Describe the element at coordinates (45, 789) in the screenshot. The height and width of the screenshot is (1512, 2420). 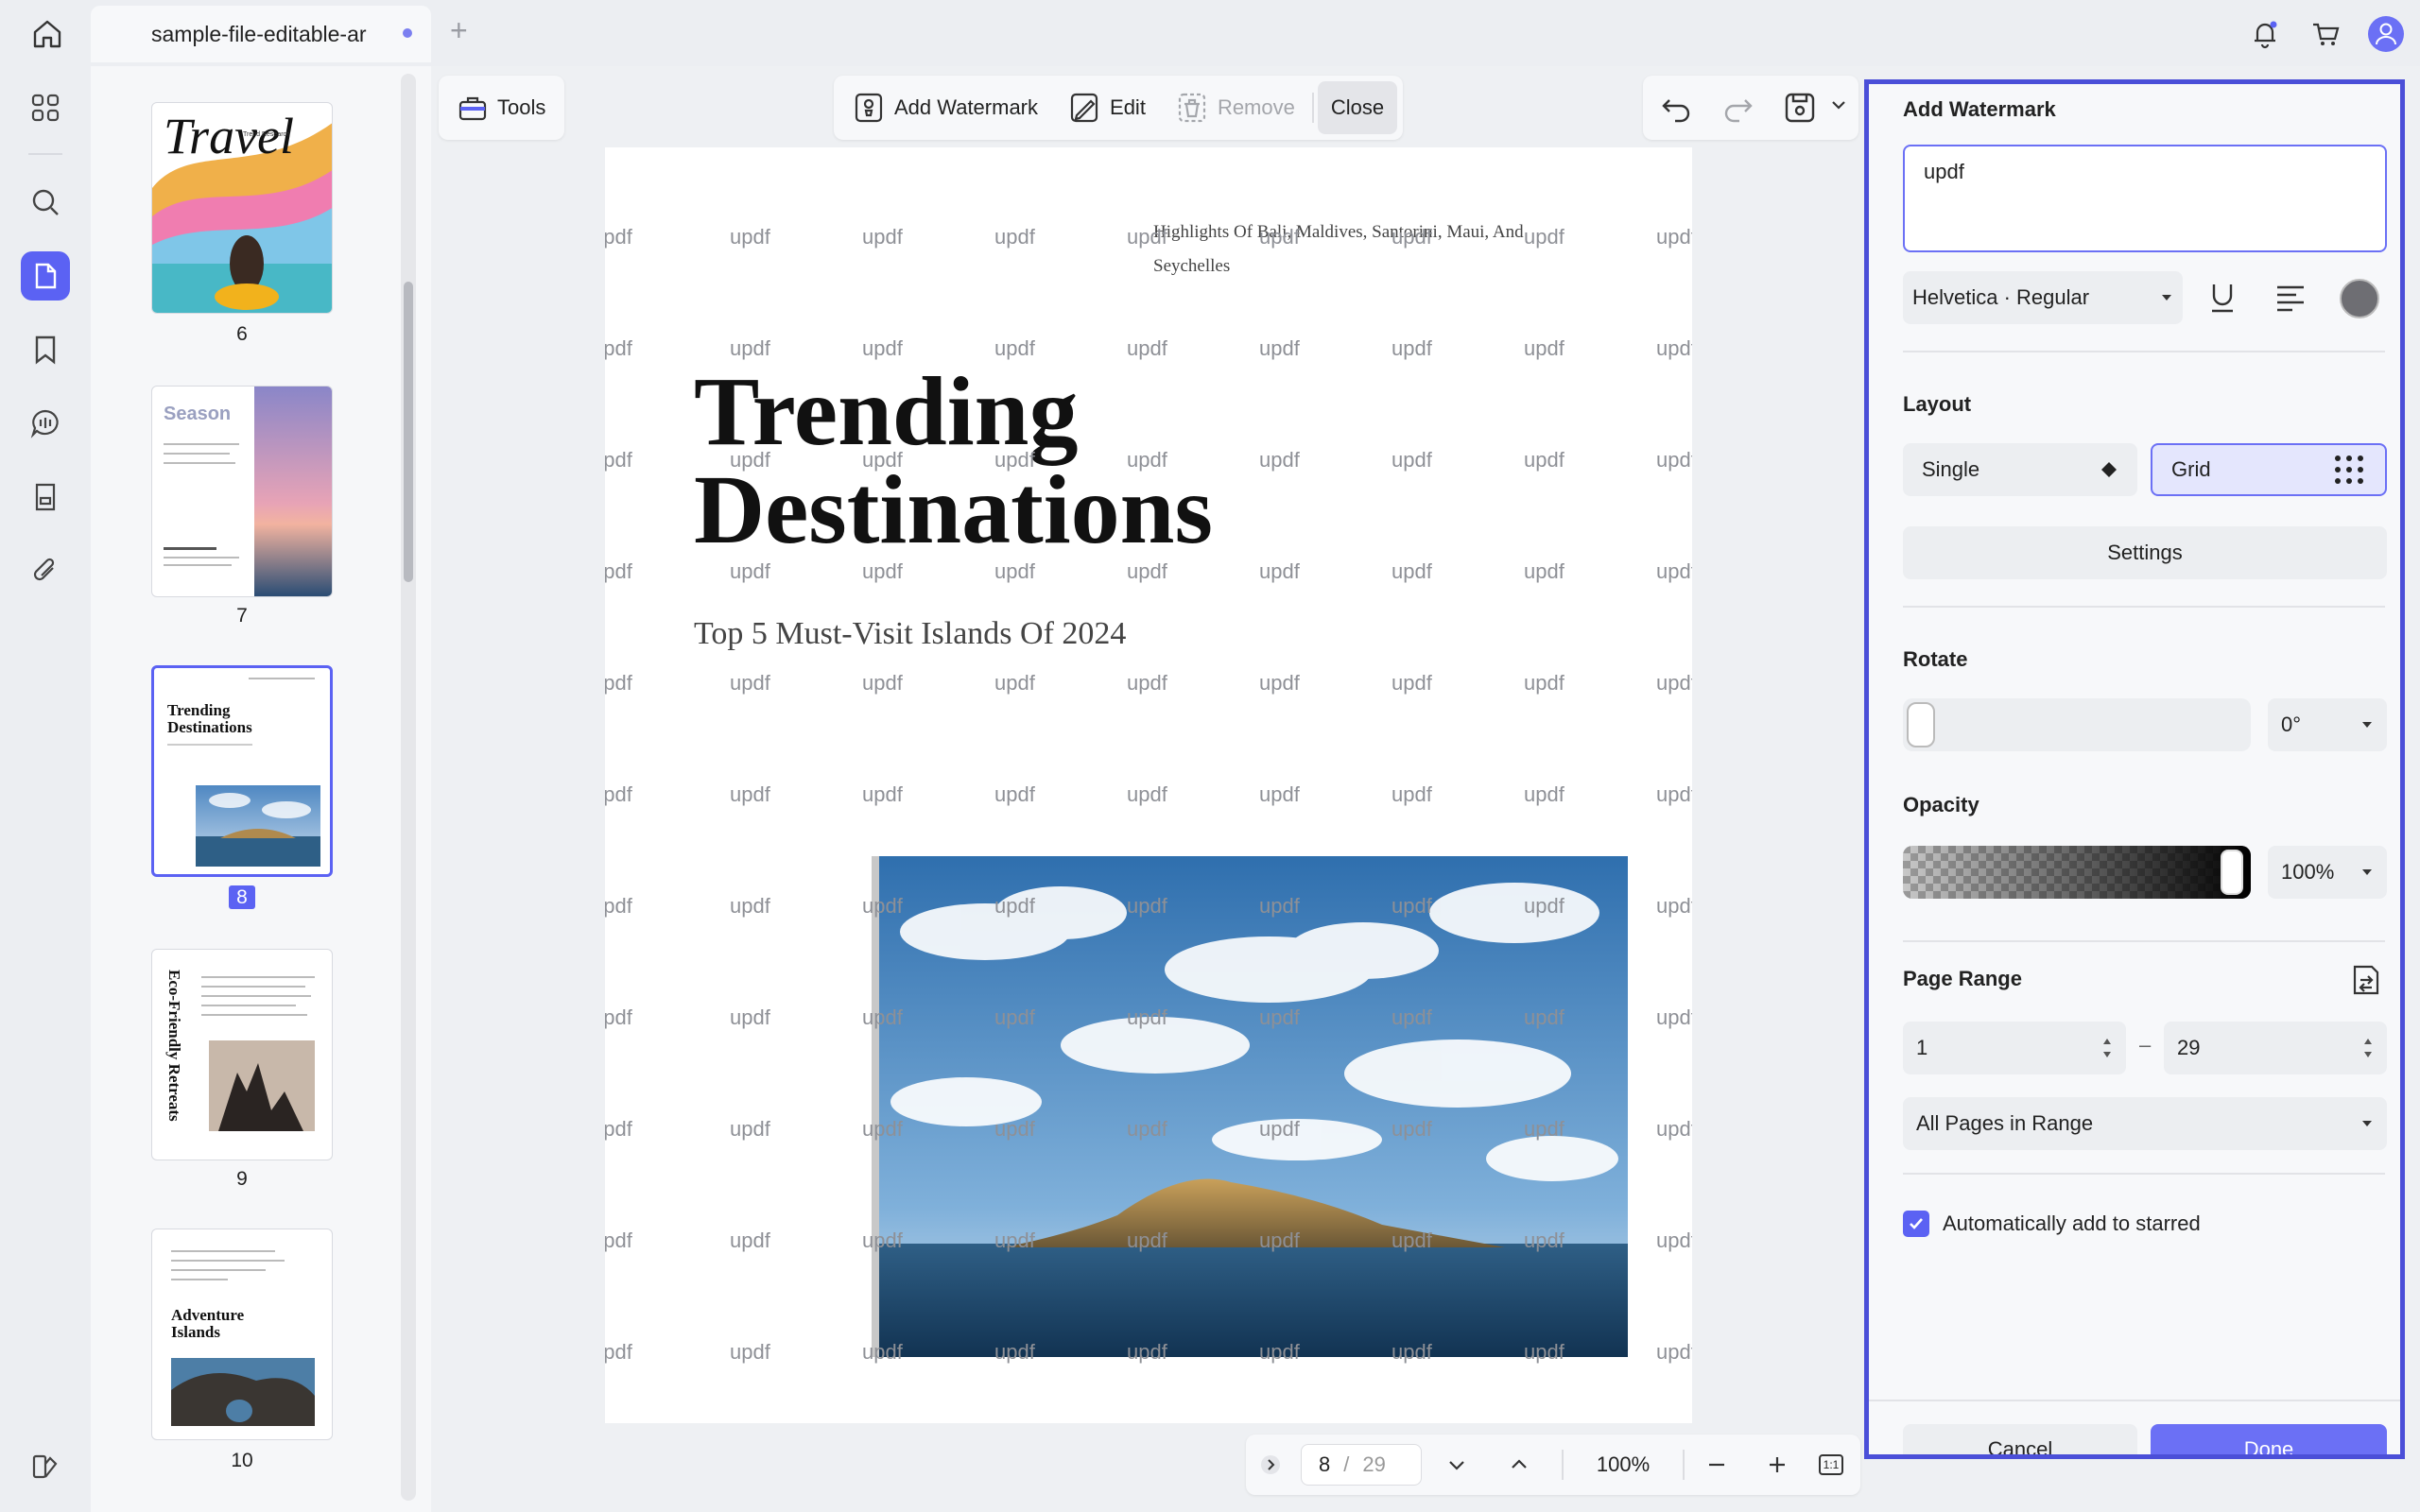
I see `left-icon-rail` at that location.